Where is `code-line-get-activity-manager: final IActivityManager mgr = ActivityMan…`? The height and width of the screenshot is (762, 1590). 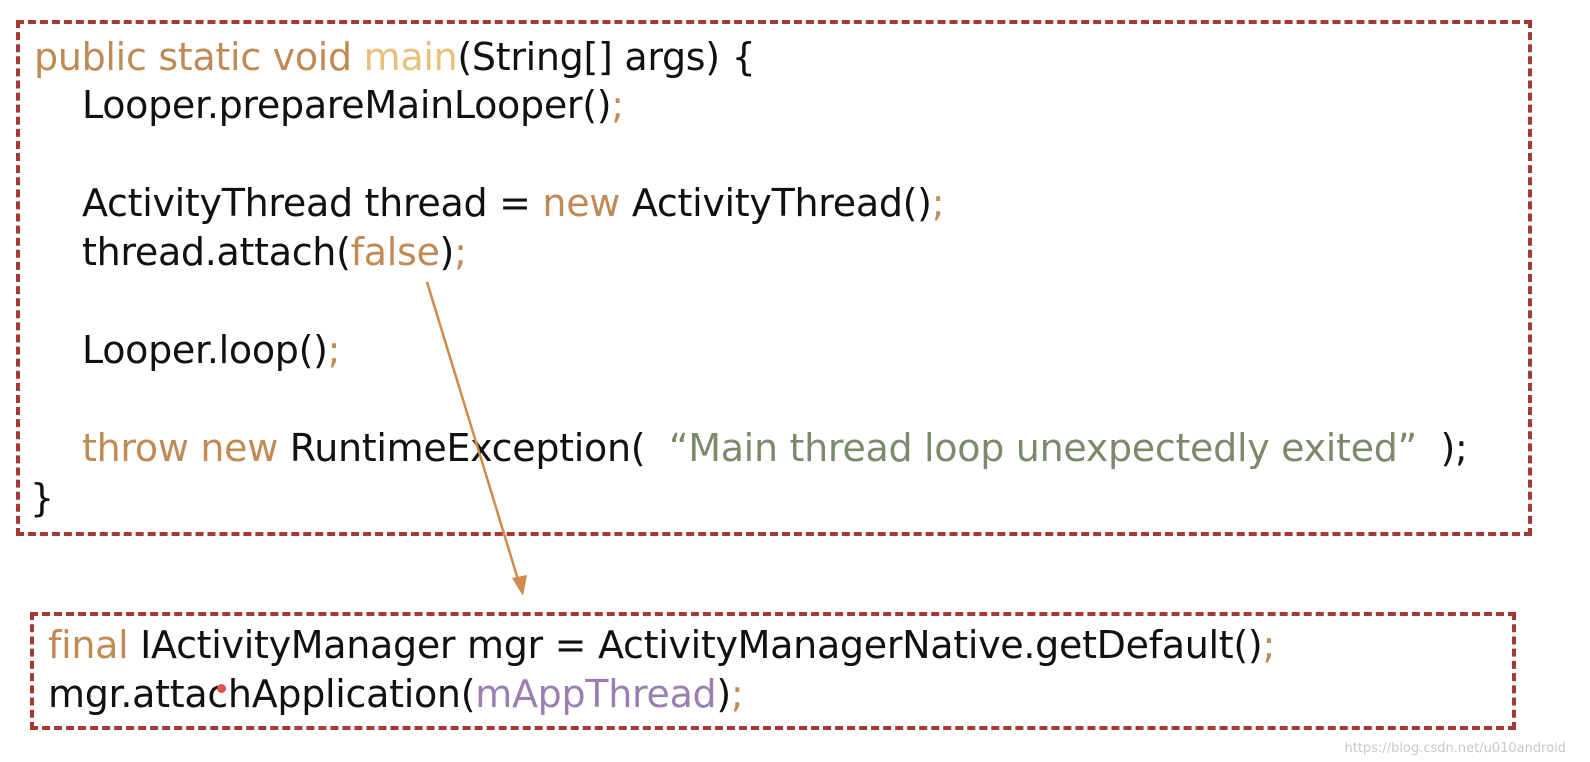
code-line-get-activity-manager: final IActivityManager mgr = ActivityMan… is located at coordinates (661, 645).